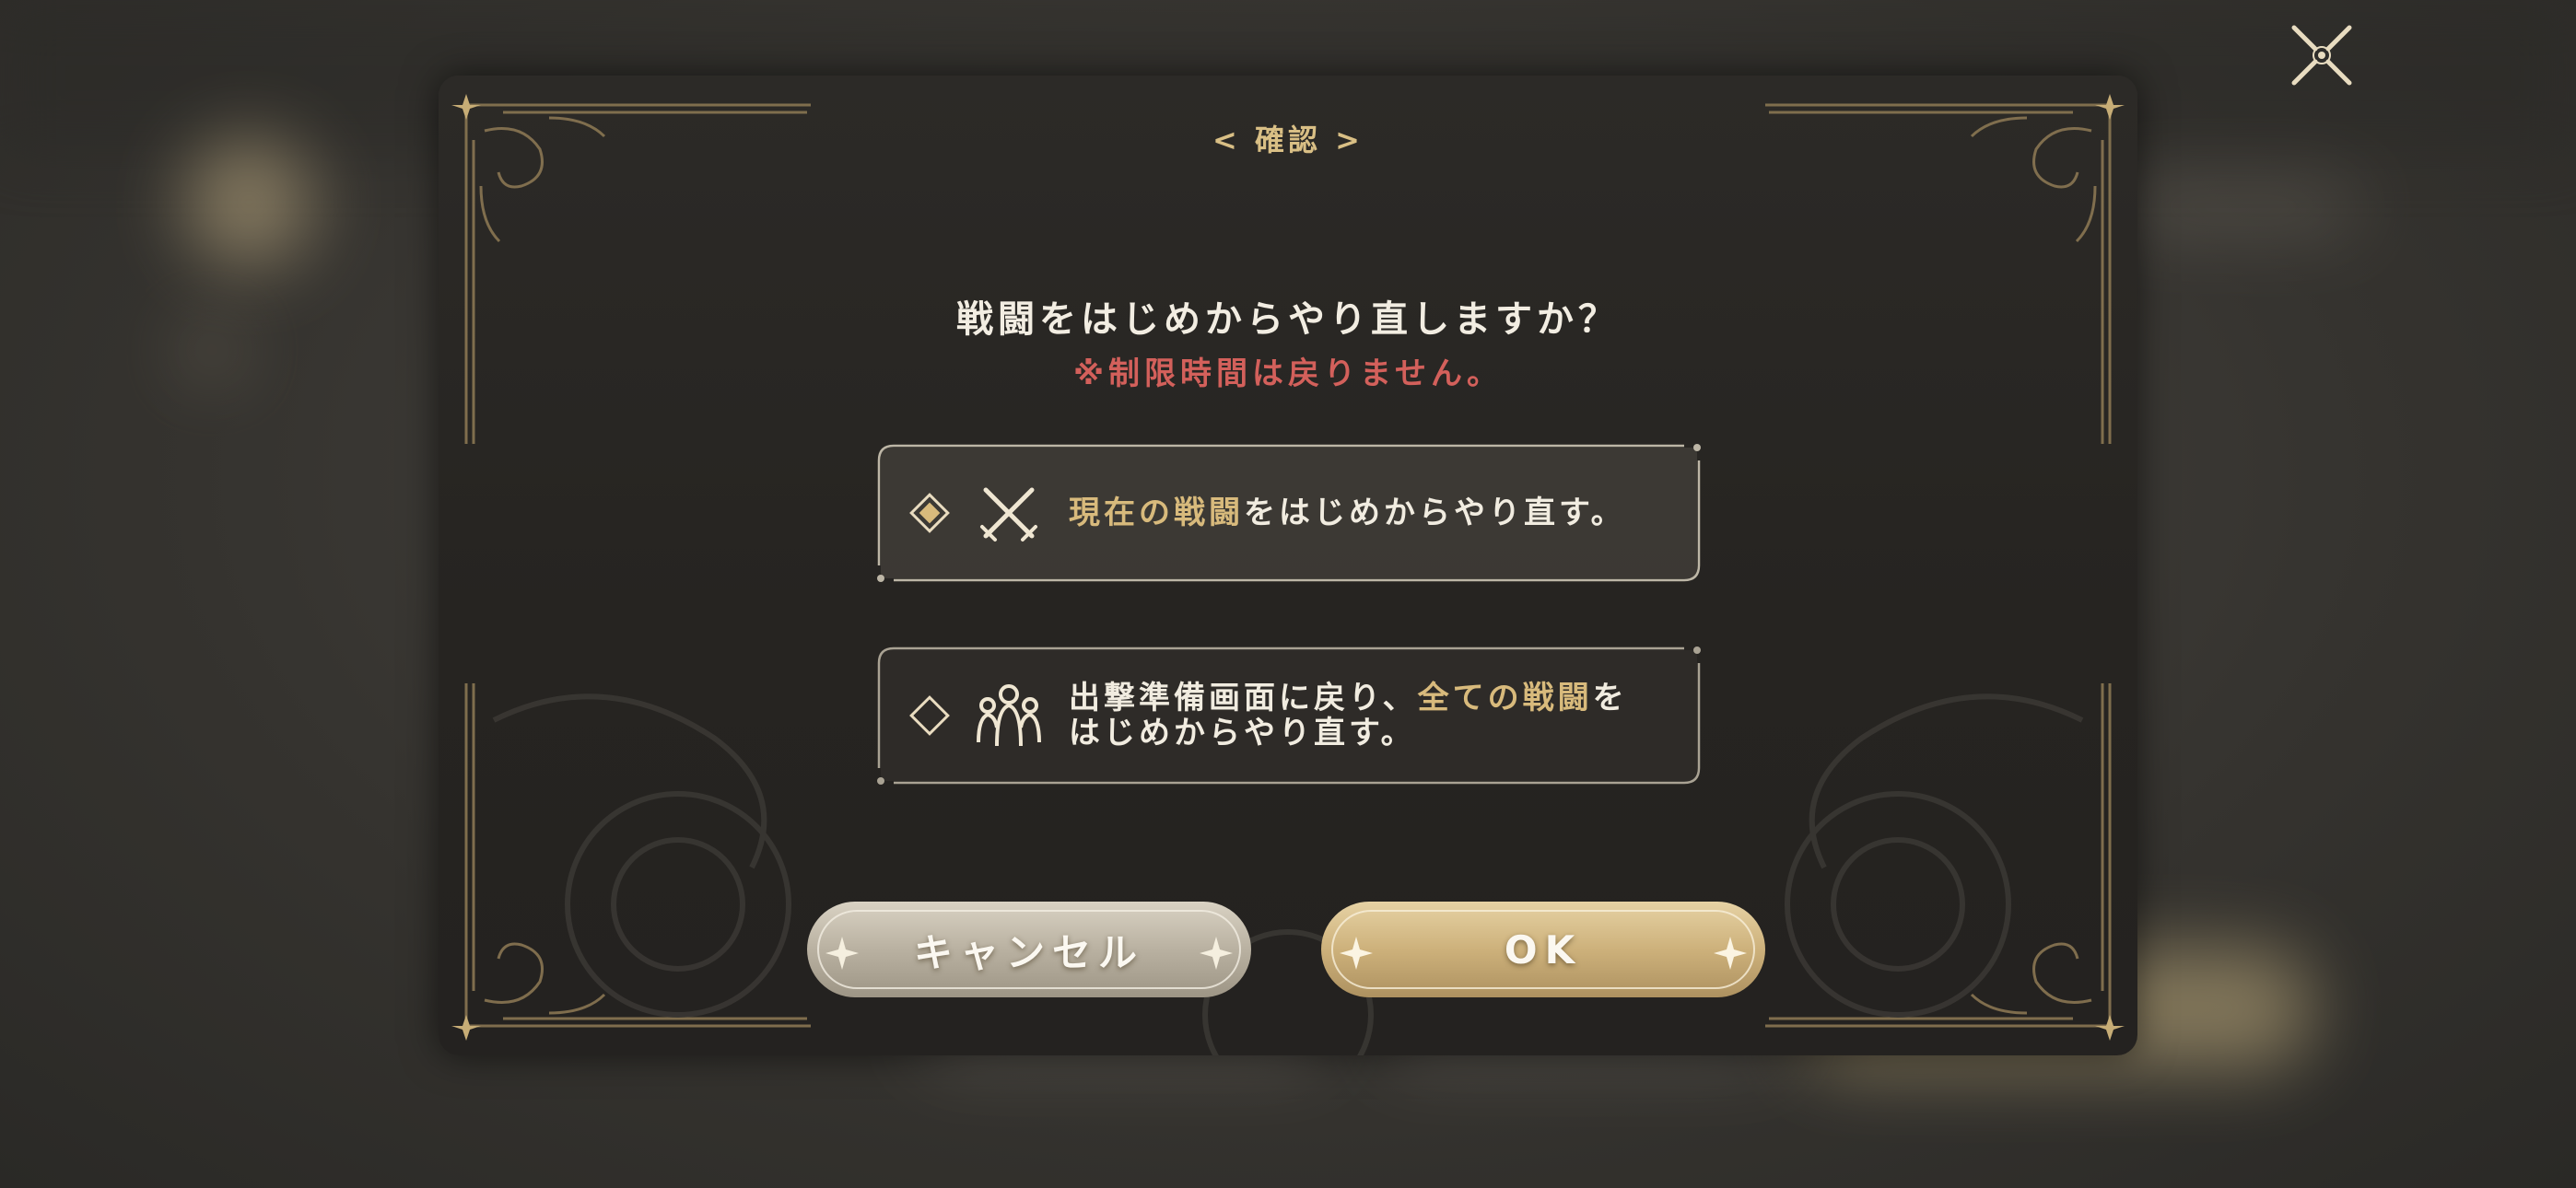 The width and height of the screenshot is (2576, 1188). Describe the element at coordinates (1505, 698) in the screenshot. I see `option-2-highlight: 全ての戦闘` at that location.